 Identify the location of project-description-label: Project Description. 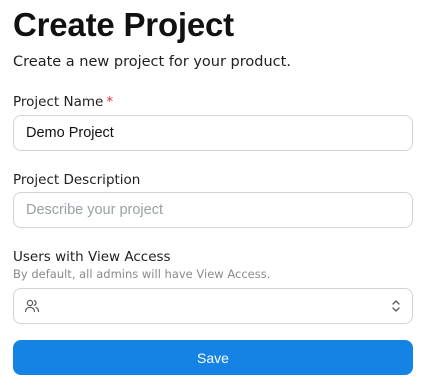
(77, 180).